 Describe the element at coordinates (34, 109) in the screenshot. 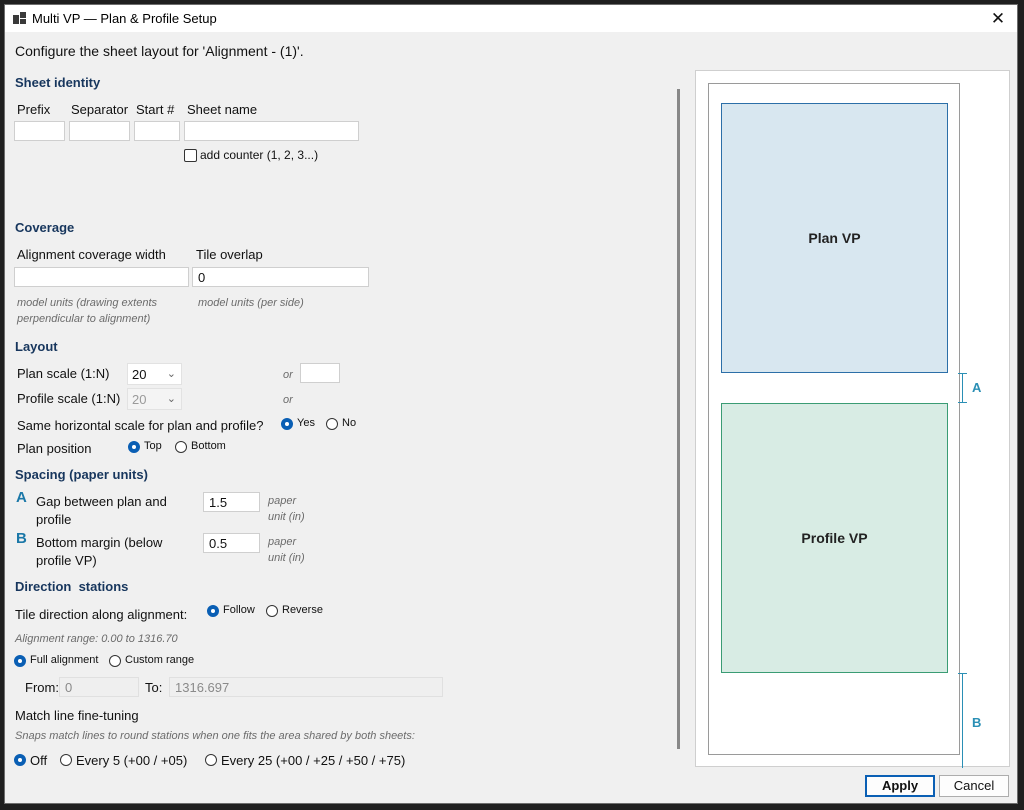

I see `prefix-label: Prefix` at that location.